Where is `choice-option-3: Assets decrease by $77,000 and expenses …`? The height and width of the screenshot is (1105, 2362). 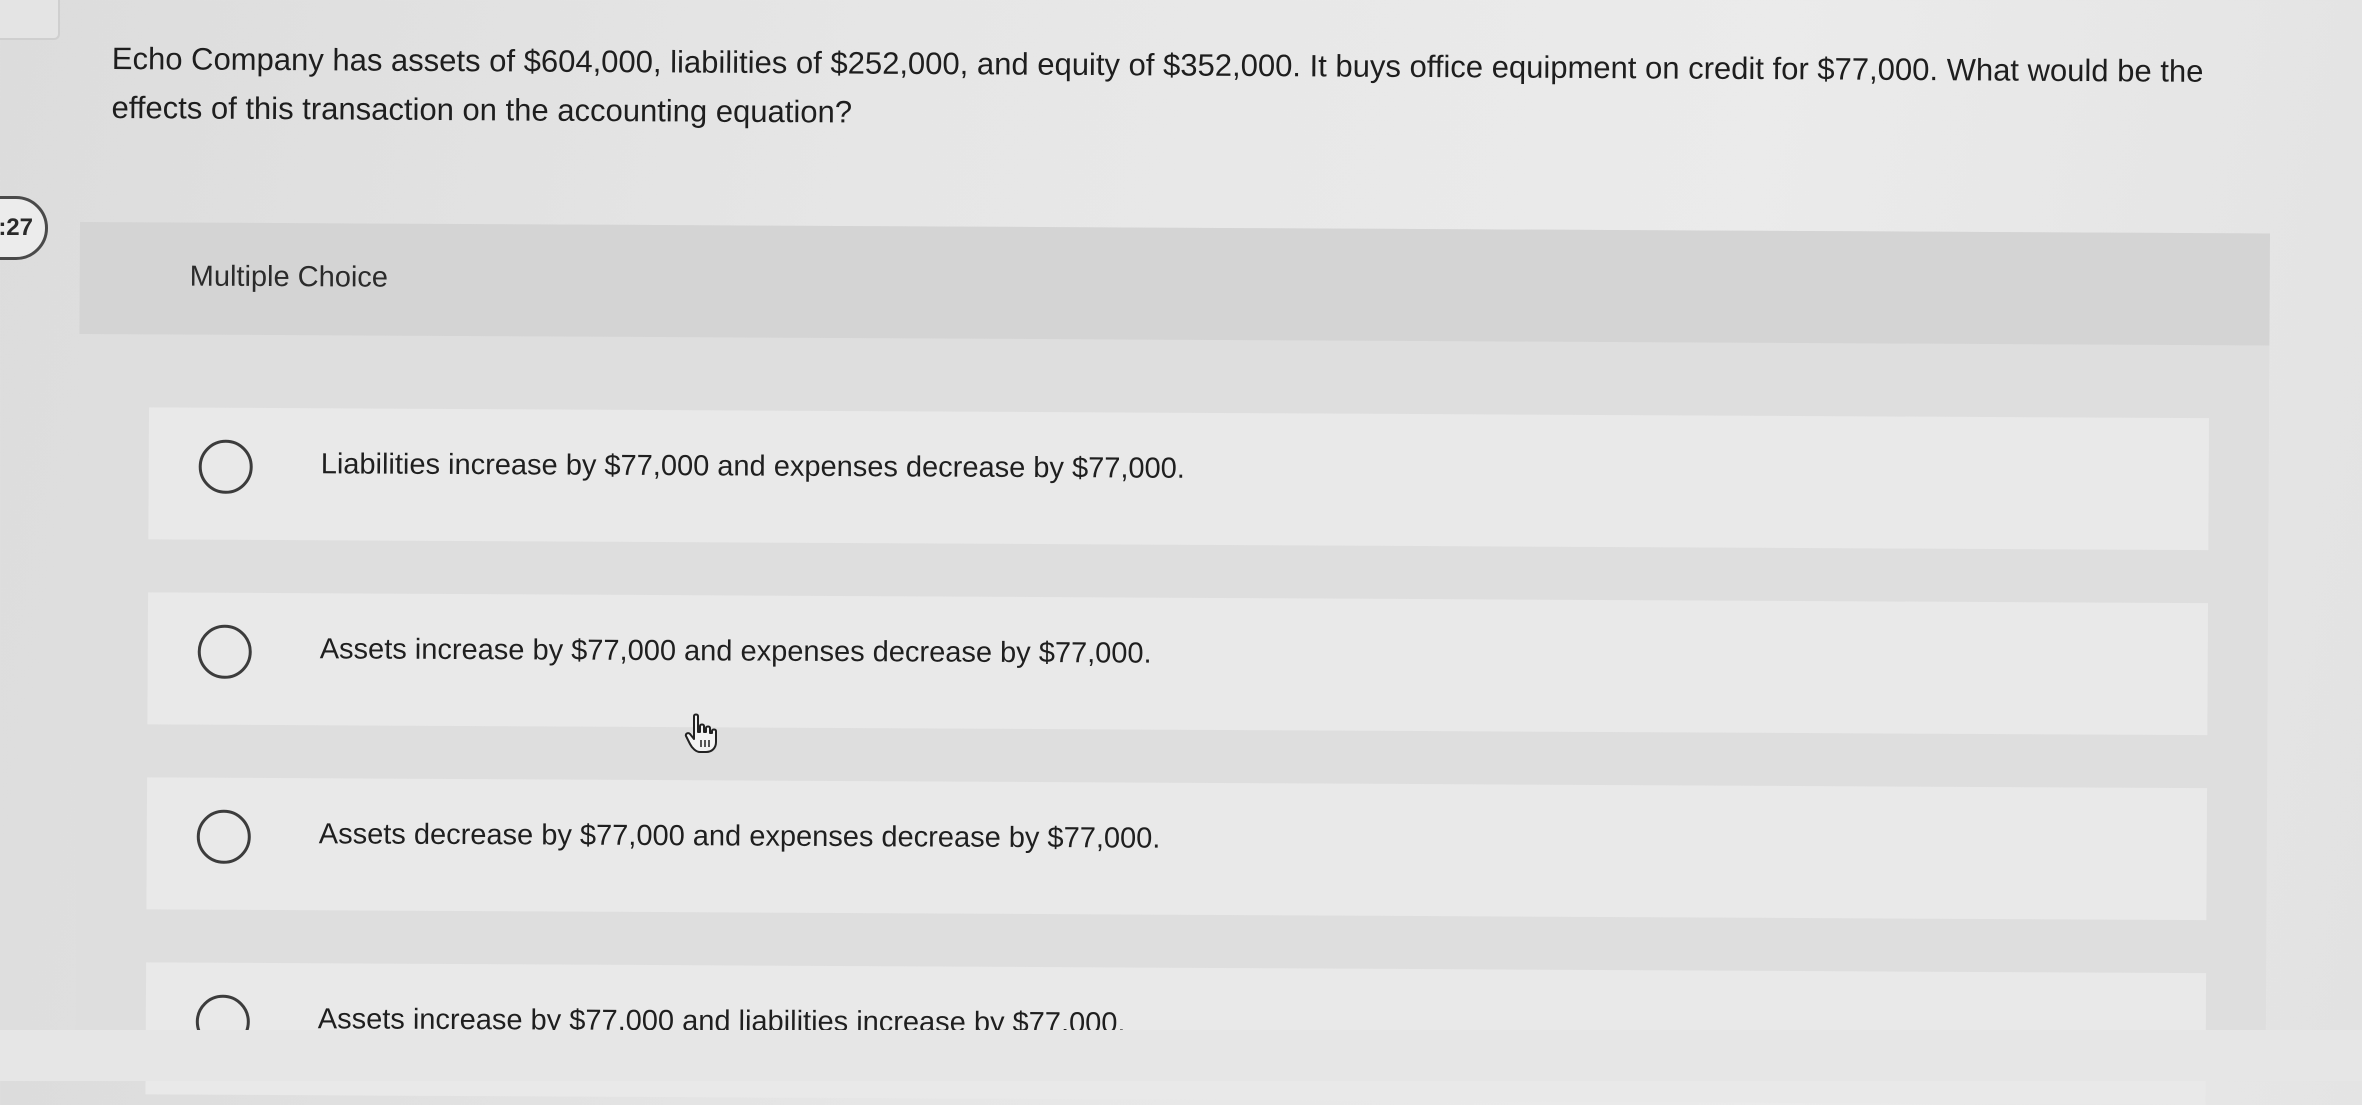
choice-option-3: Assets decrease by $77,000 and expenses … is located at coordinates (1177, 849).